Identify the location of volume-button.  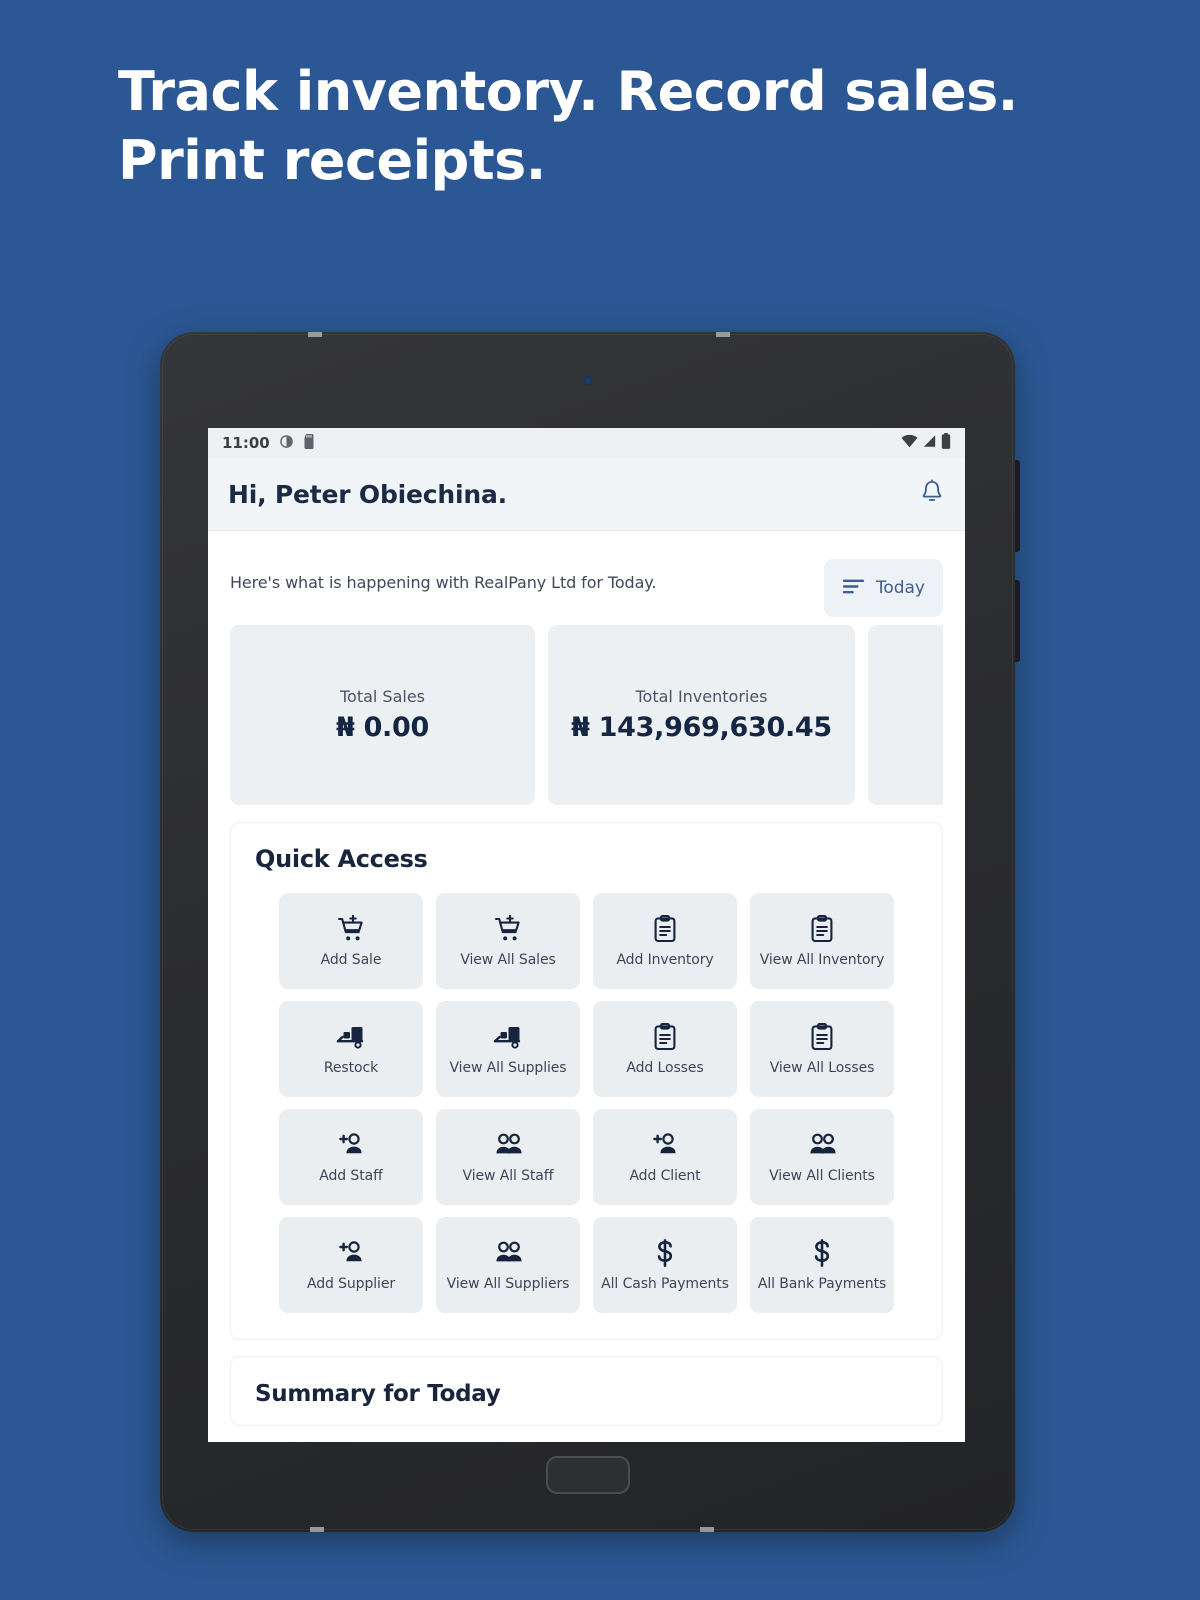
(1017, 506).